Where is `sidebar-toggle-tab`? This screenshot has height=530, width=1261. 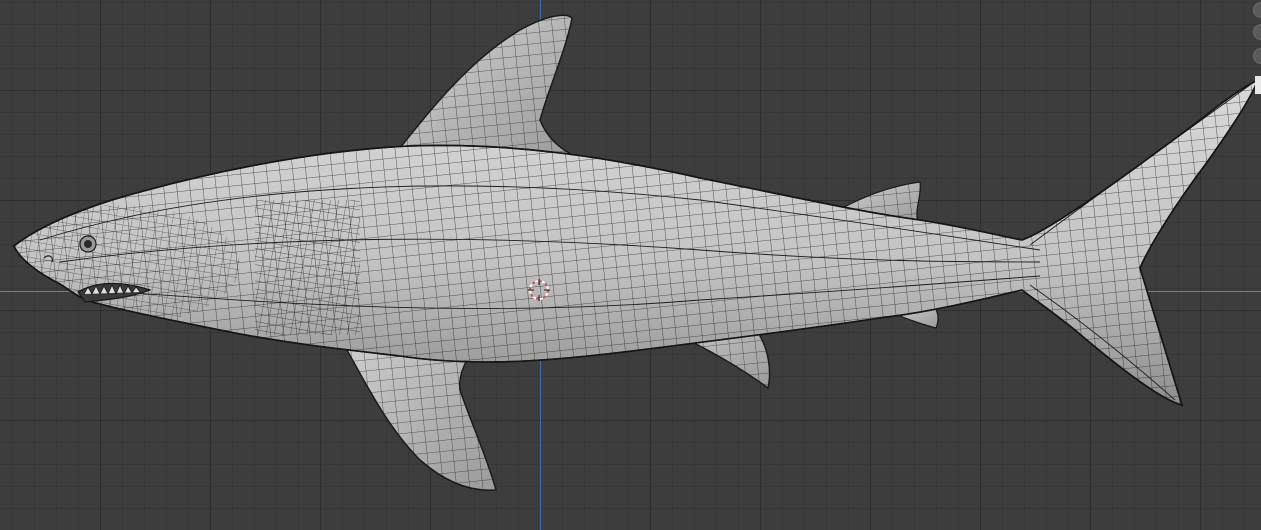 sidebar-toggle-tab is located at coordinates (1258, 85).